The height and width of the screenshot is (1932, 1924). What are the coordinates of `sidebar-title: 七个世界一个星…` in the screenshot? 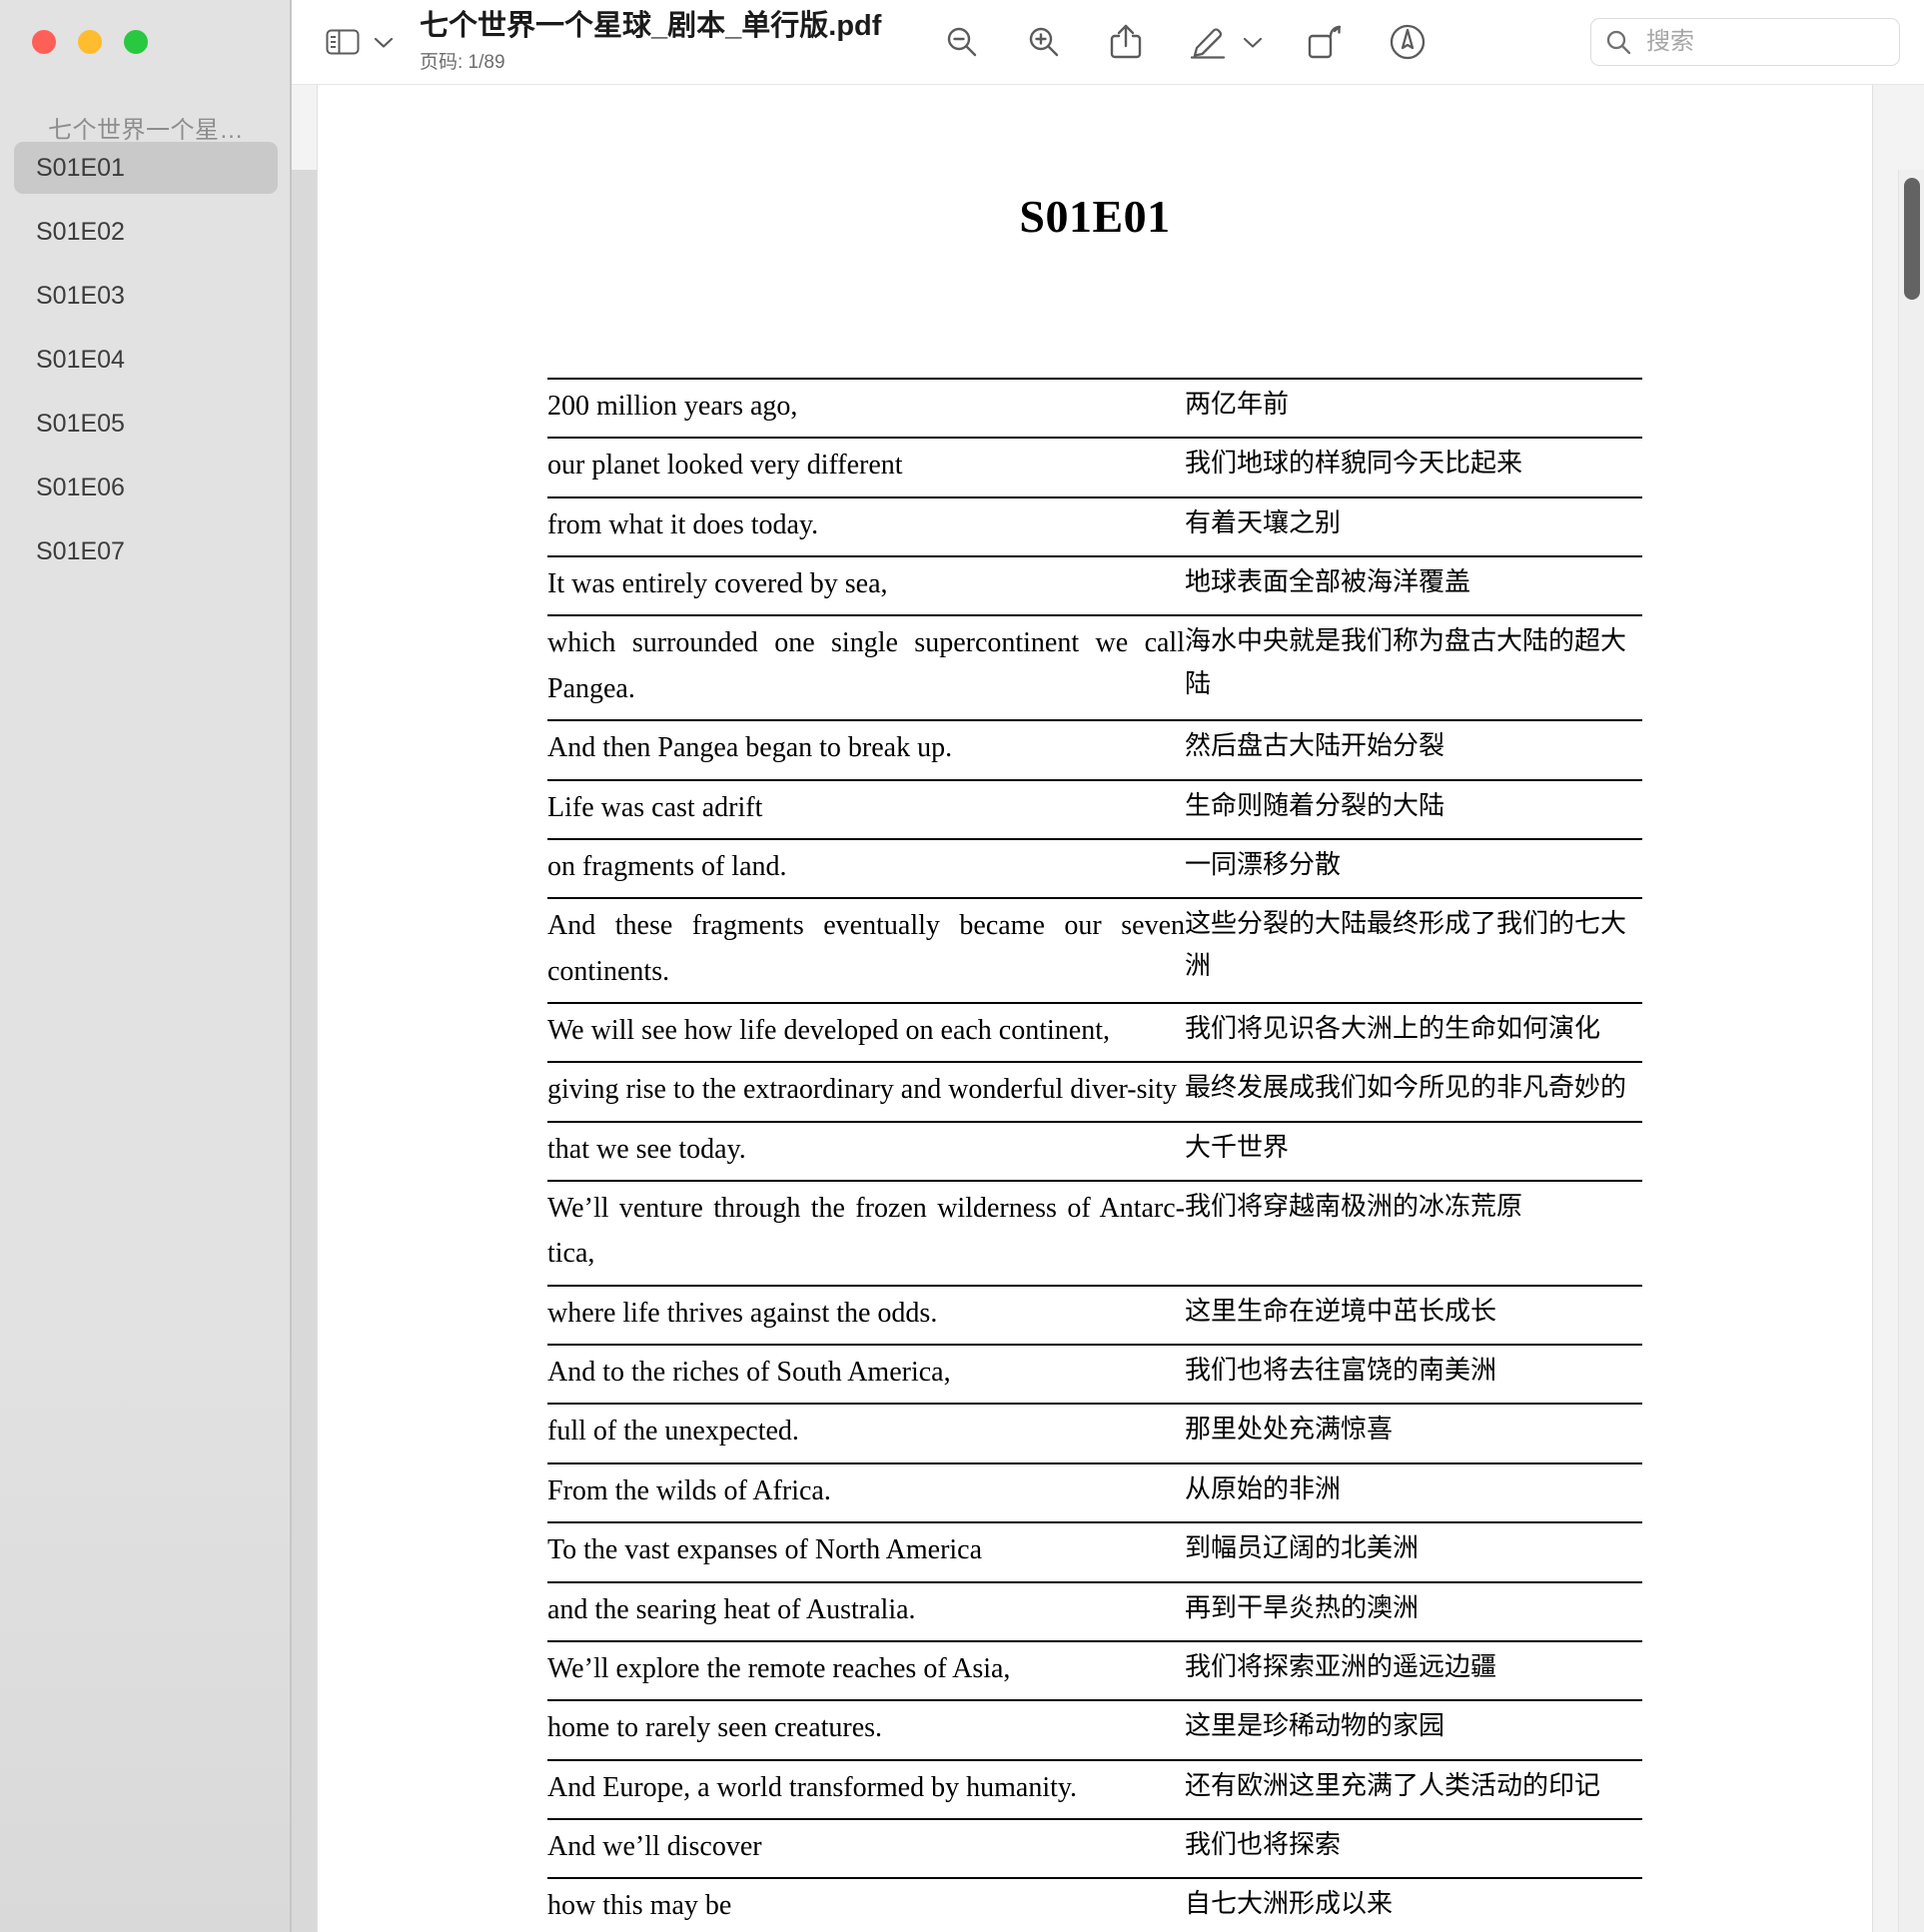 It's located at (146, 130).